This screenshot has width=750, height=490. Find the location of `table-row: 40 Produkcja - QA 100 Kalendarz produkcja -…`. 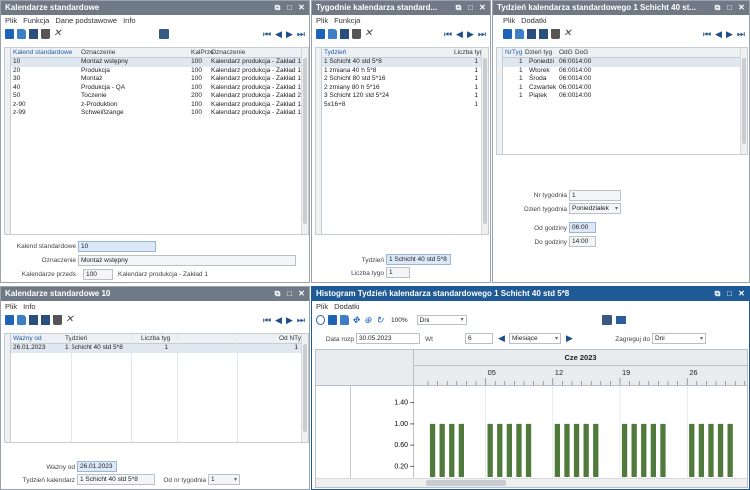

table-row: 40 Produkcja - QA 100 Kalendarz produkcja -… is located at coordinates (159, 88).